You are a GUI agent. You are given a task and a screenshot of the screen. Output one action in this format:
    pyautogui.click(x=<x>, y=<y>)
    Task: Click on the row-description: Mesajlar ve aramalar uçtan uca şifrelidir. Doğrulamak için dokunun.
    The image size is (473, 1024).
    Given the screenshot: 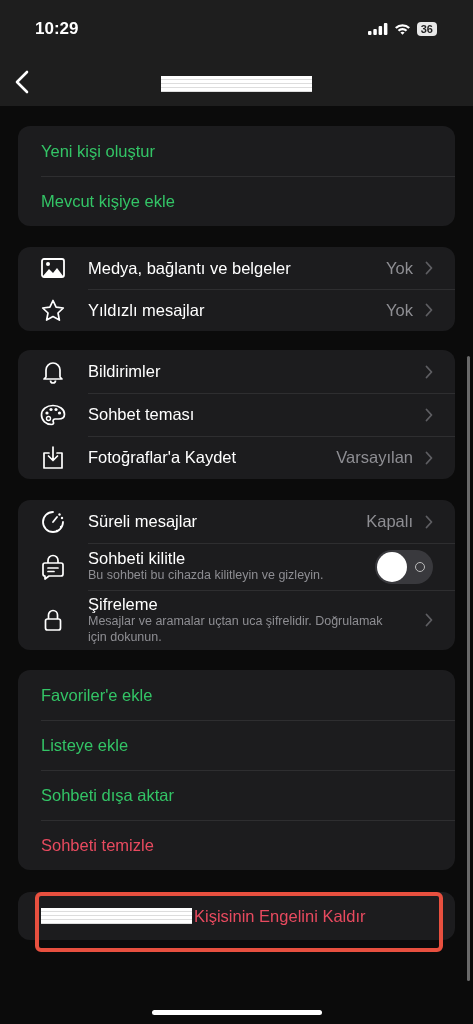 What is the action you would take?
    pyautogui.click(x=236, y=629)
    